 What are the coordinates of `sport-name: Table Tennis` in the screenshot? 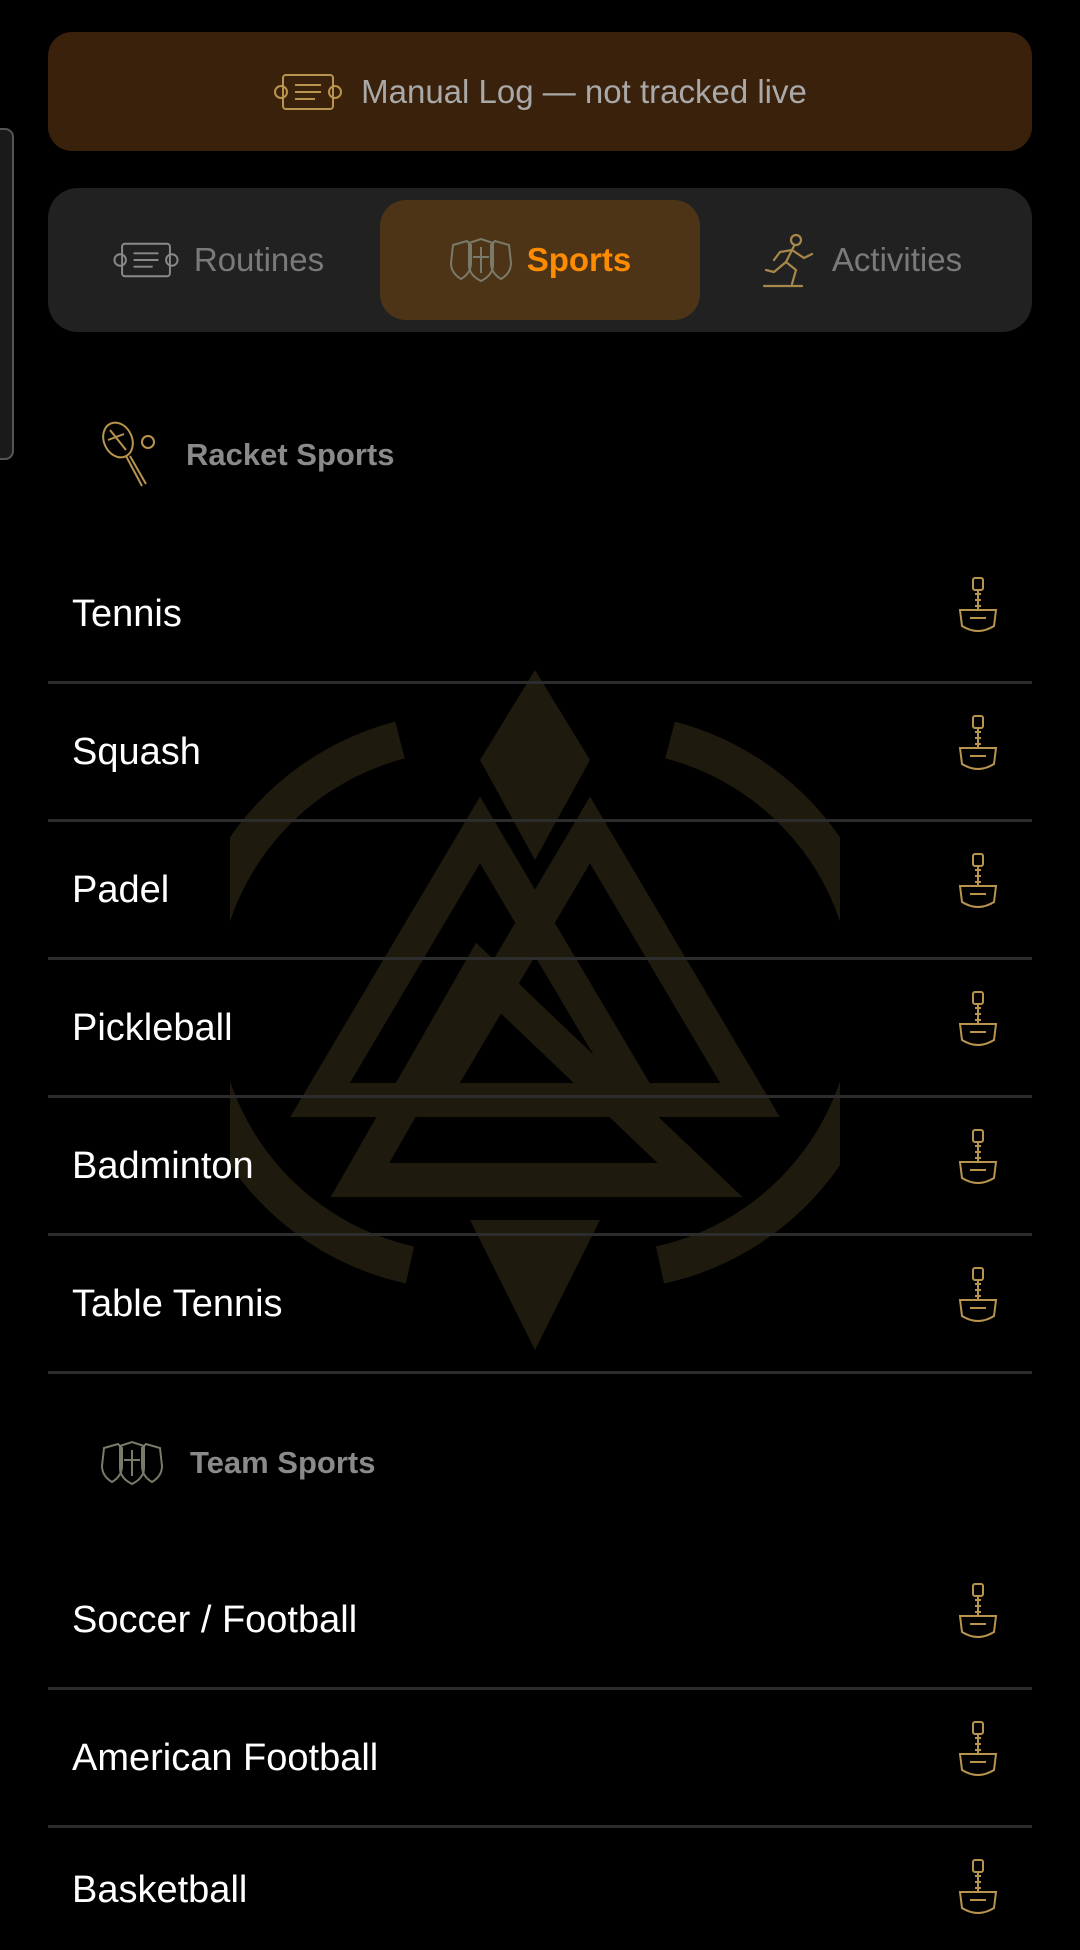 It's located at (177, 1304).